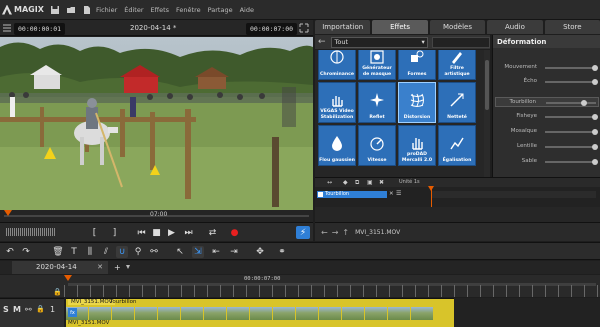  I want to click on lightning-icon: ⚡, so click(303, 232).